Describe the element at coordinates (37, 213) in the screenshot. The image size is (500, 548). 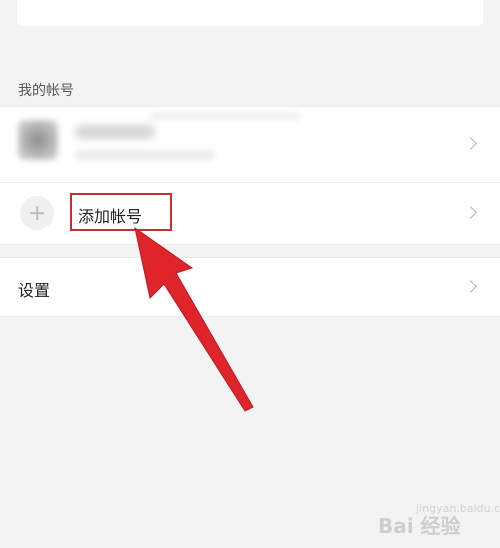
I see `plus-icon` at that location.